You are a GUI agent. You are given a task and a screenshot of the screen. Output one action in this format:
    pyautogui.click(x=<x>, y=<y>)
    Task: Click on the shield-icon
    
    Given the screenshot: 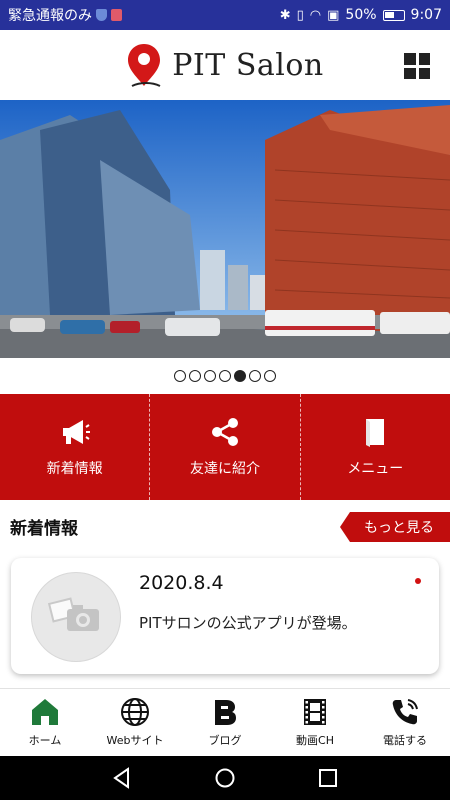 What is the action you would take?
    pyautogui.click(x=101, y=15)
    